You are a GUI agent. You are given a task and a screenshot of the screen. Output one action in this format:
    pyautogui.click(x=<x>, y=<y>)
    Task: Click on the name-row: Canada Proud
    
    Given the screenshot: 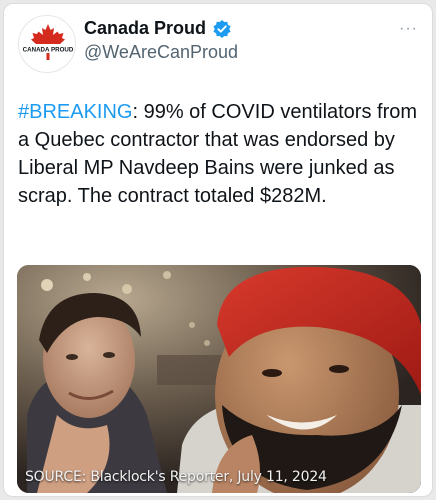 What is the action you would take?
    pyautogui.click(x=158, y=28)
    